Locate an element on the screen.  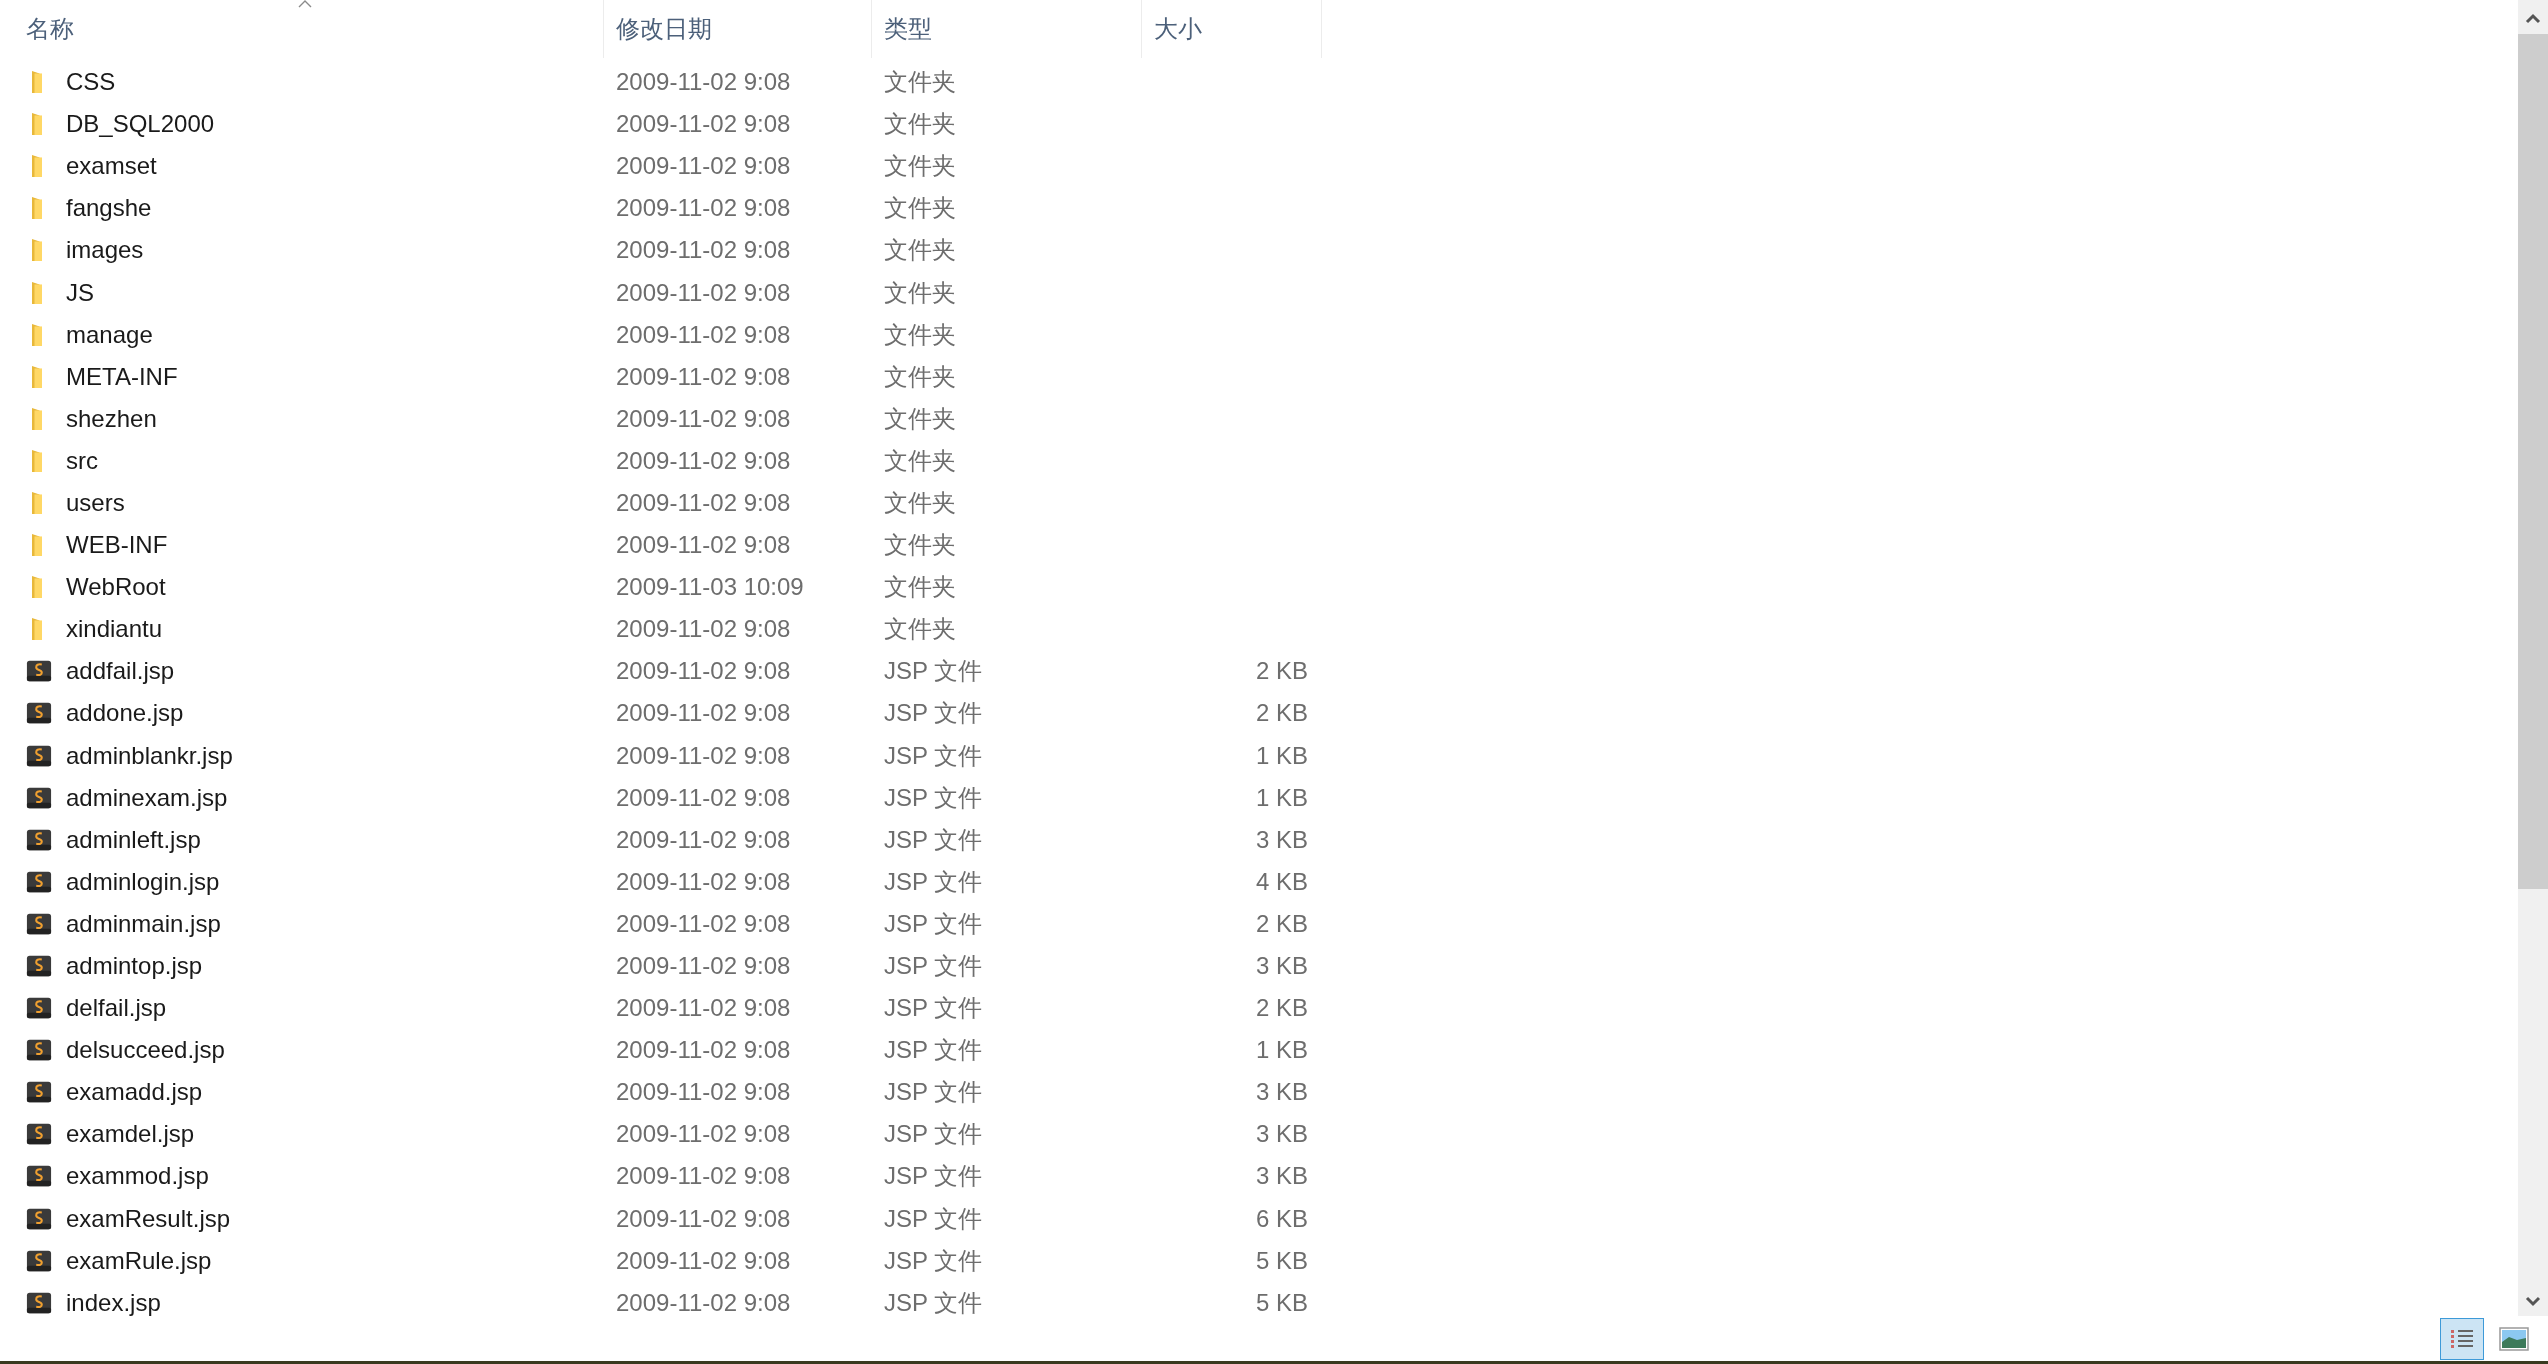
file-name: WEB-INF is located at coordinates (117, 545).